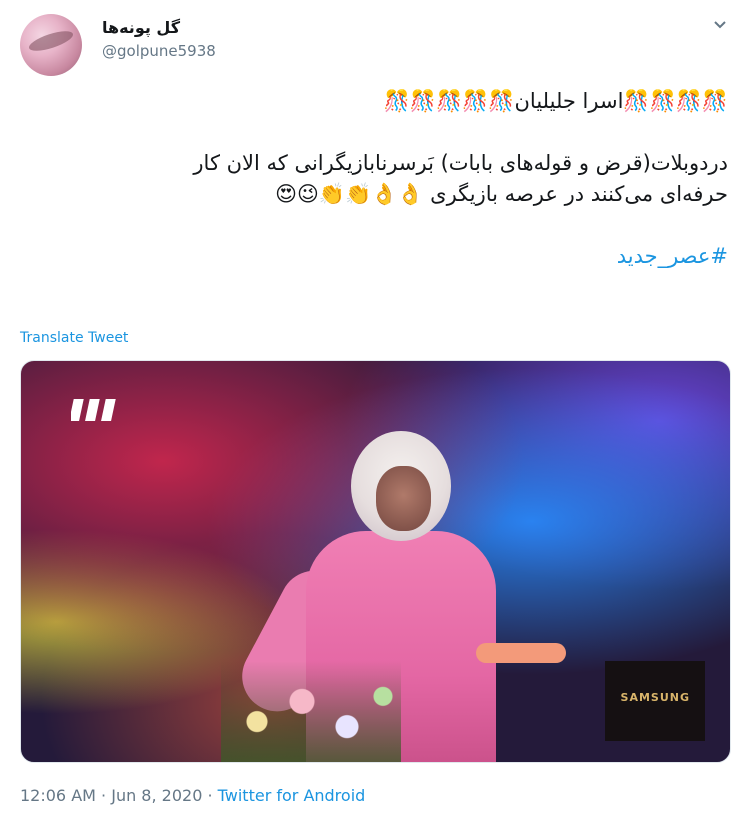  What do you see at coordinates (292, 795) in the screenshot?
I see `tweet-source-link: Twitter for Android` at bounding box center [292, 795].